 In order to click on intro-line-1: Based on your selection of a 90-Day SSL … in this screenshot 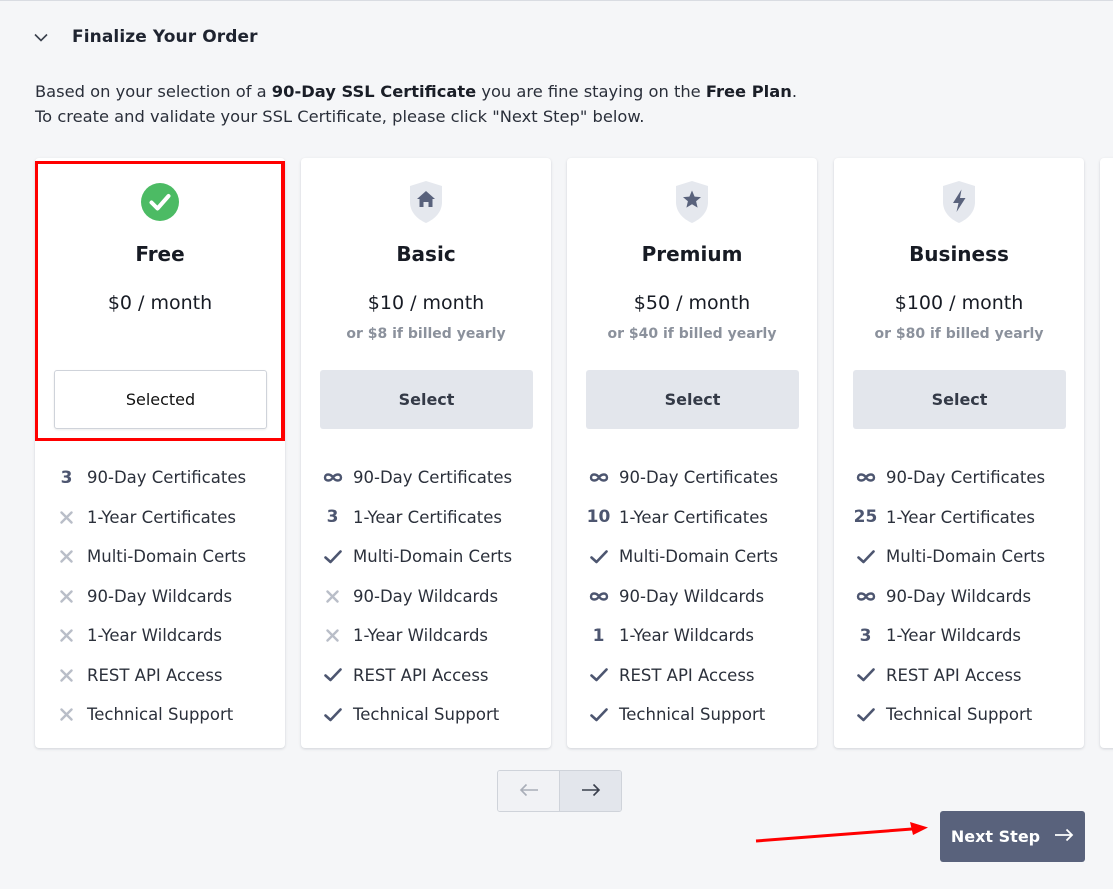, I will do `click(416, 91)`.